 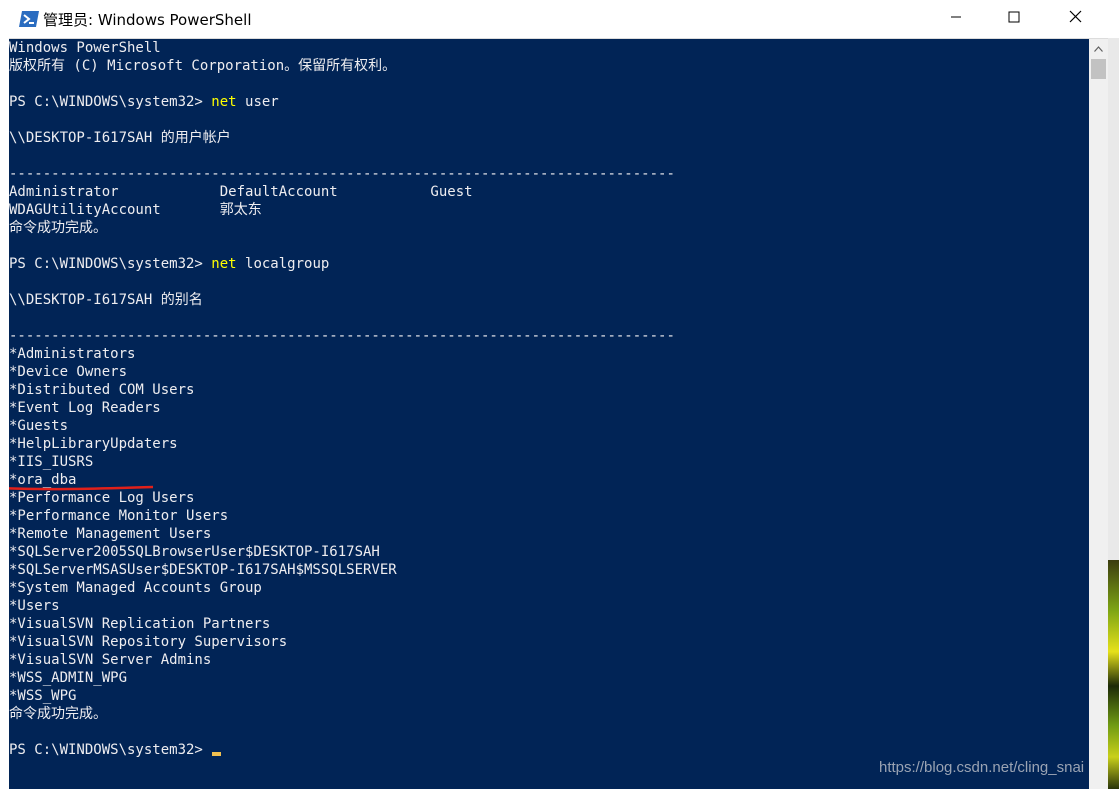 I want to click on vertical-scrollbar, so click(x=1098, y=414).